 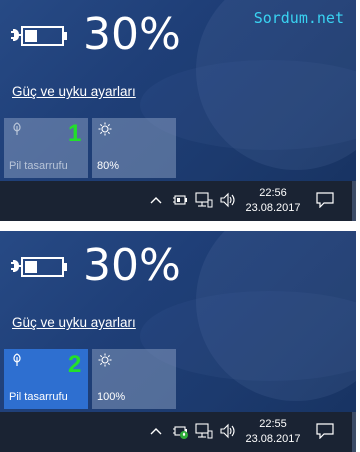 I want to click on battery-saver-tray-icon, so click(x=181, y=432).